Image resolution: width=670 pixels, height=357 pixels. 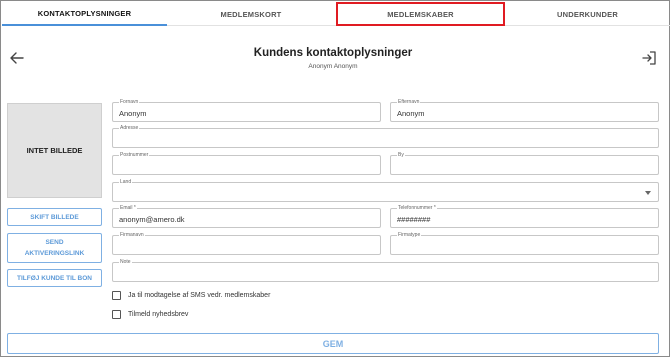 I want to click on phone-value: ########, so click(x=414, y=219).